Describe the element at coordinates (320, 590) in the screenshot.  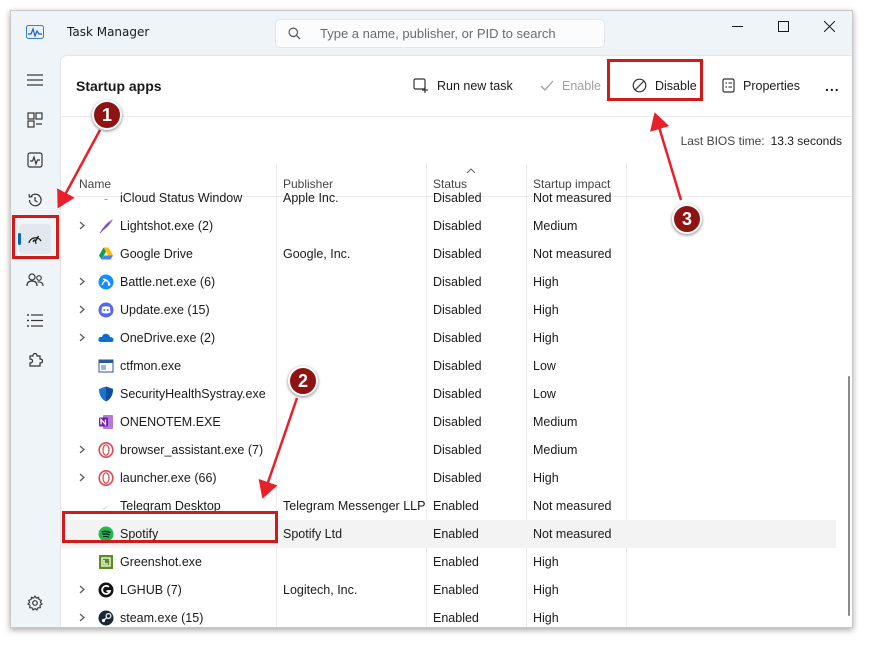
I see `app-publisher: Logitech, Inc.` at that location.